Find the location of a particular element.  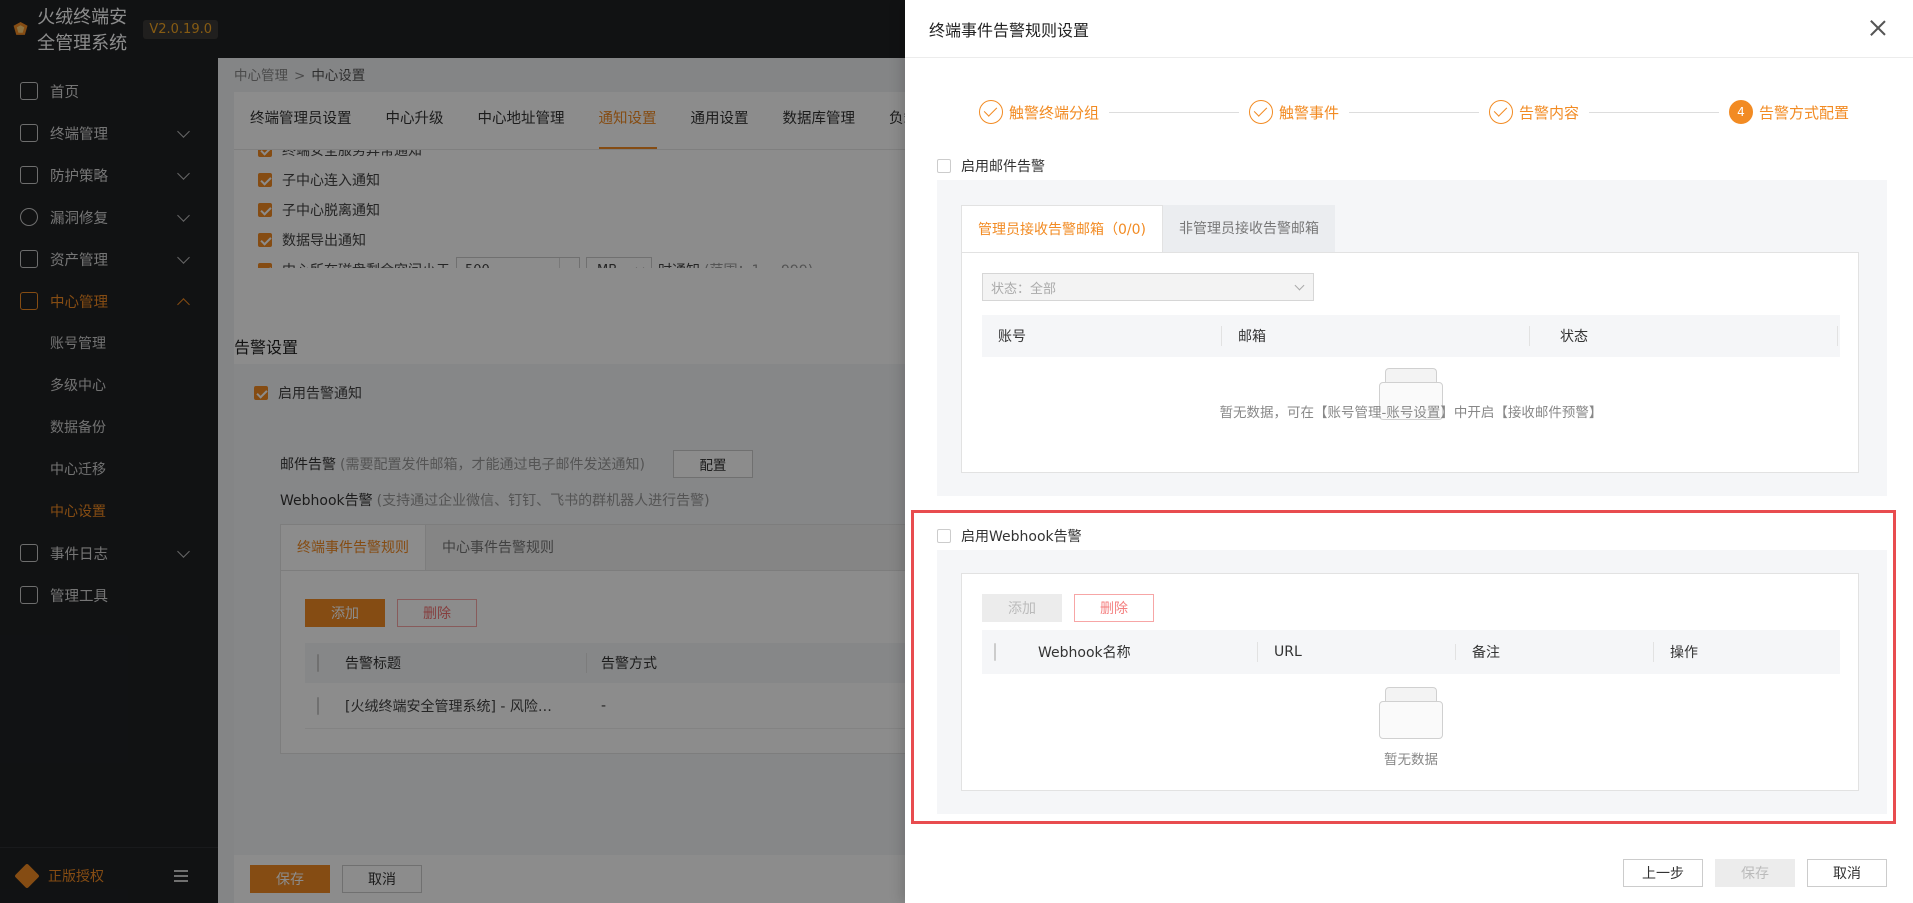

enable-webhook-alert-label: 启用Webhook告警 is located at coordinates (1021, 537).